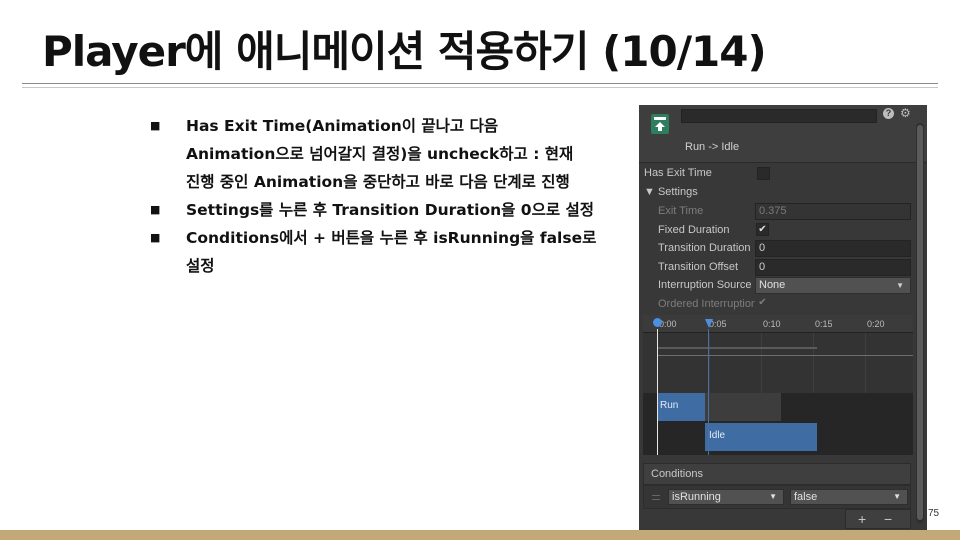 This screenshot has width=960, height=540. What do you see at coordinates (905, 113) in the screenshot?
I see `gear-icon: ⚙` at bounding box center [905, 113].